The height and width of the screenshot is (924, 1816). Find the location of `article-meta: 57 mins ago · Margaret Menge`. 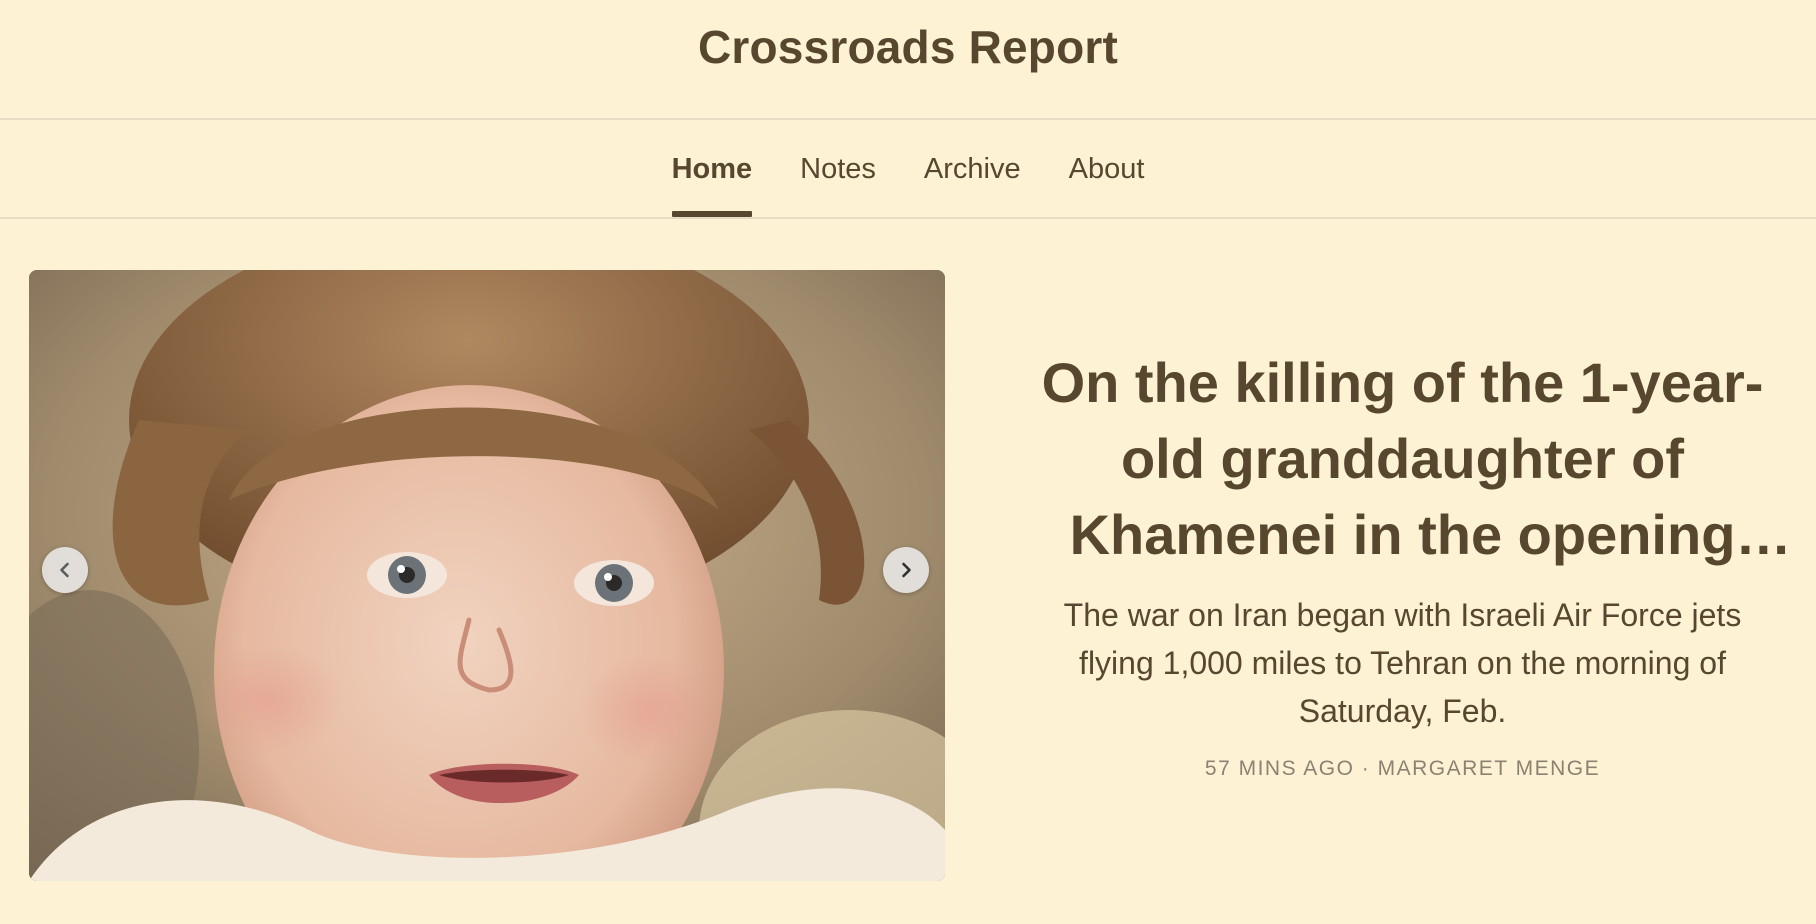

article-meta: 57 mins ago · Margaret Menge is located at coordinates (1402, 769).